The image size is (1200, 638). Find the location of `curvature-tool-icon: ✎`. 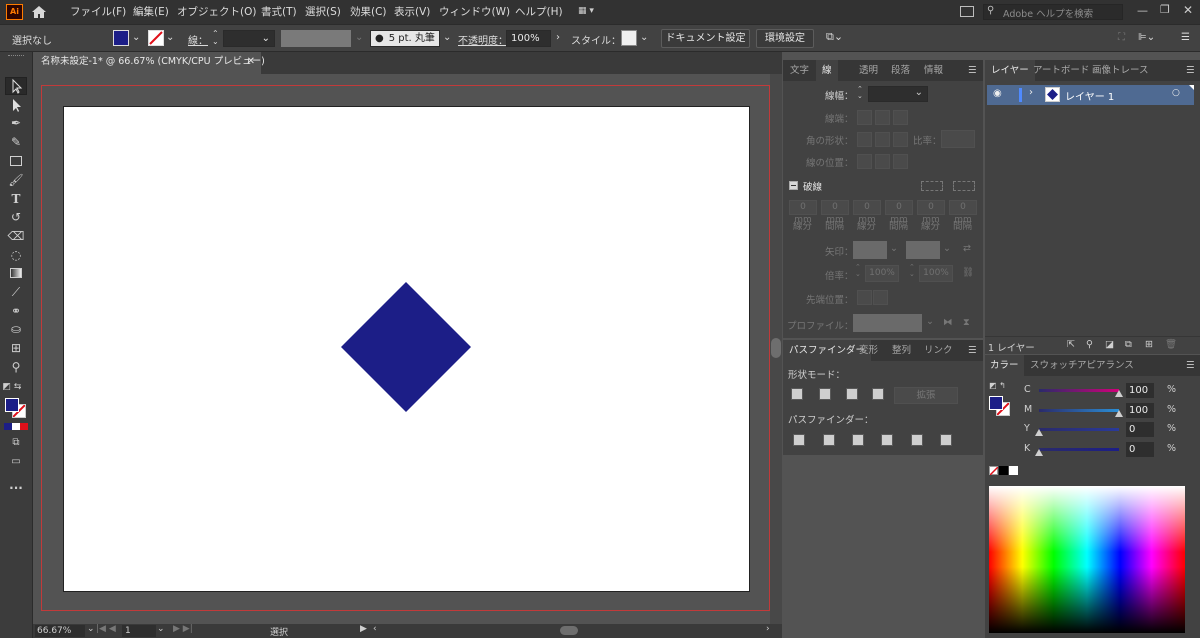

curvature-tool-icon: ✎ is located at coordinates (16, 142).